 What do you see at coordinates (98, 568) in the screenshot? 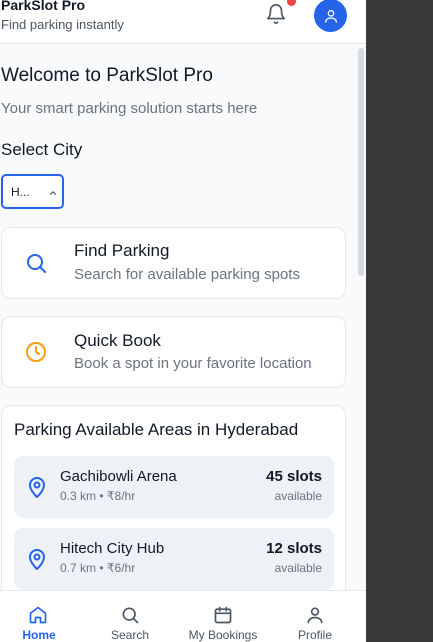
I see `area-detail: 0.7 km • ₹6/hr` at bounding box center [98, 568].